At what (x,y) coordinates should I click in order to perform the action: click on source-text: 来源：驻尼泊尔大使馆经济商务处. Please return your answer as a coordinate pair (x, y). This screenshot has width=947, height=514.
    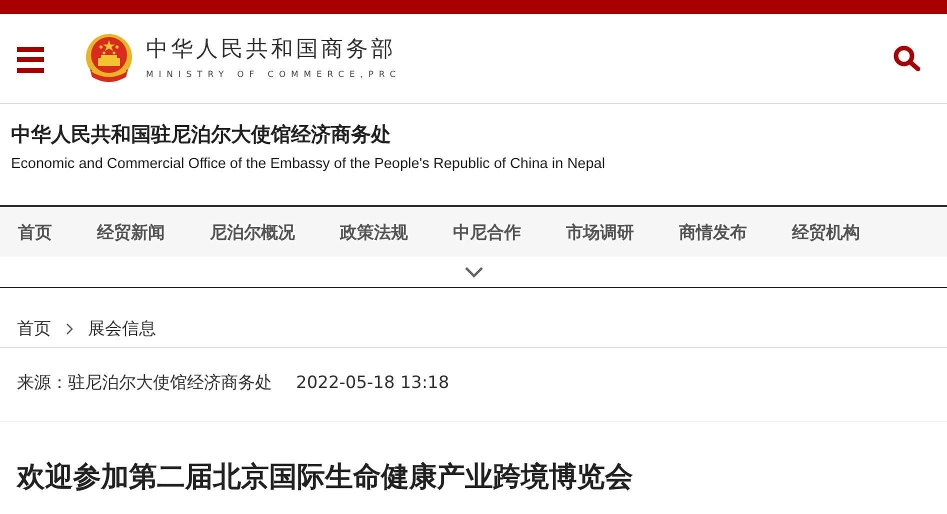
    Looking at the image, I should click on (144, 383).